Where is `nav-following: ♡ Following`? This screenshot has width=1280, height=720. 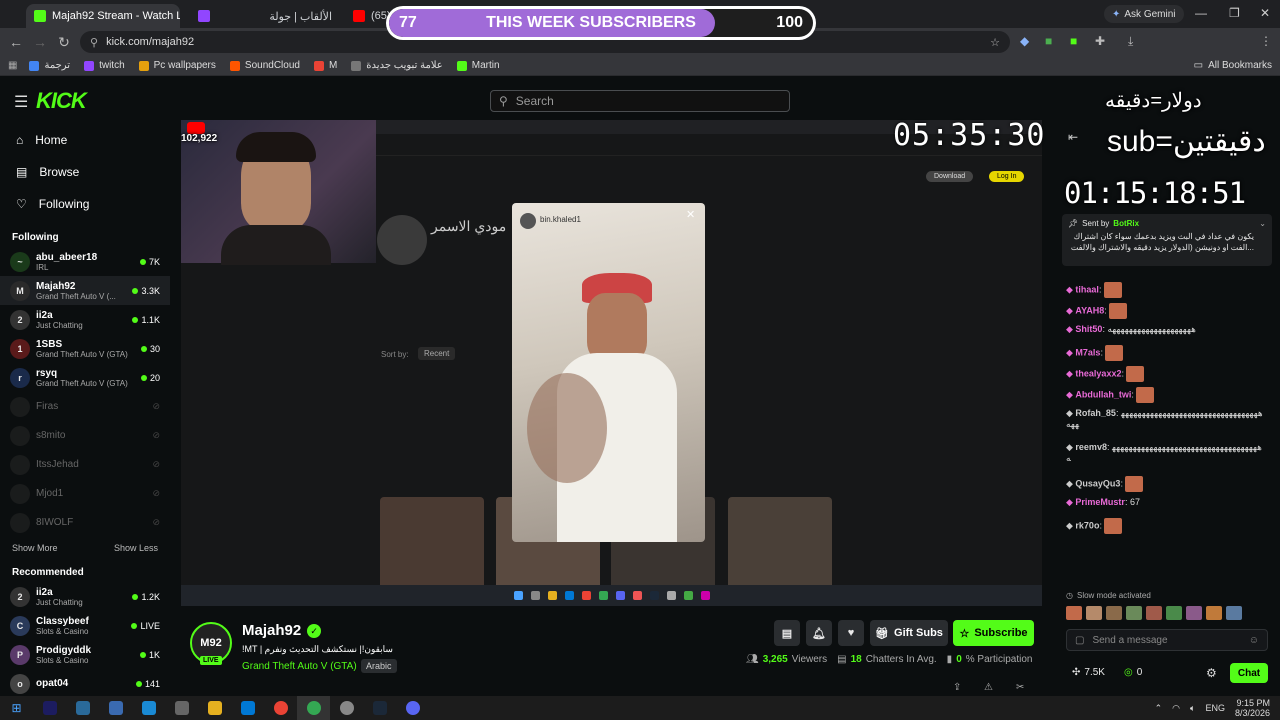
nav-following: ♡ Following is located at coordinates (85, 204).